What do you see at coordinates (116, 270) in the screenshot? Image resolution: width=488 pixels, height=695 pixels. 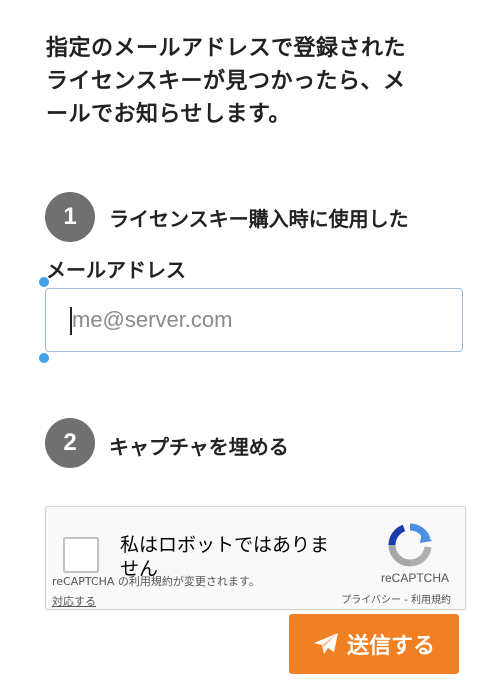 I see `step-1-title-continued: メールアドレス` at bounding box center [116, 270].